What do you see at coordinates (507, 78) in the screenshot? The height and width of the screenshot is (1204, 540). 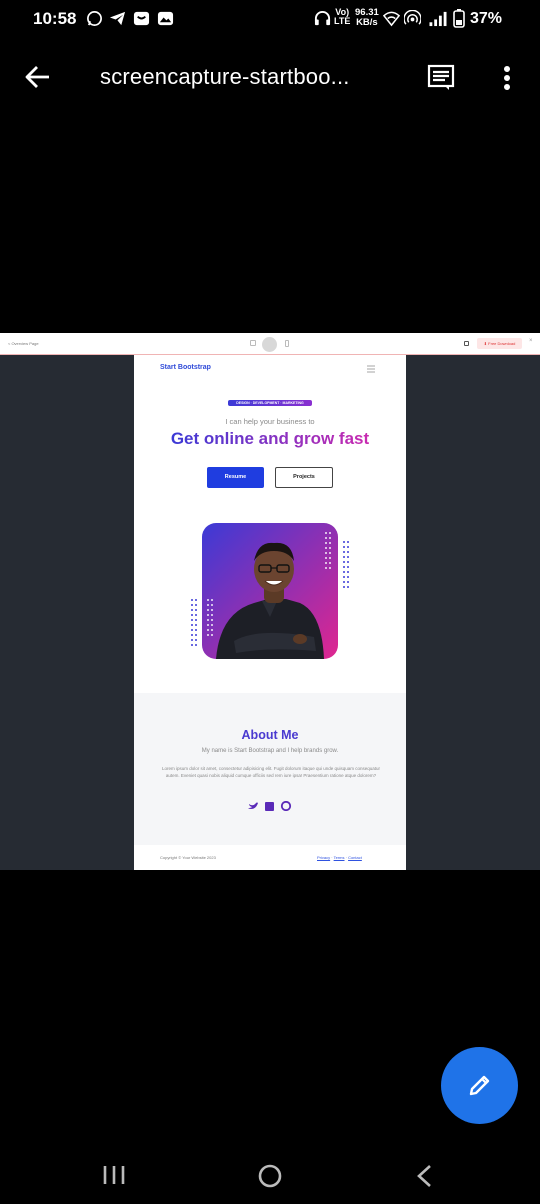 I see `more-vert-icon` at bounding box center [507, 78].